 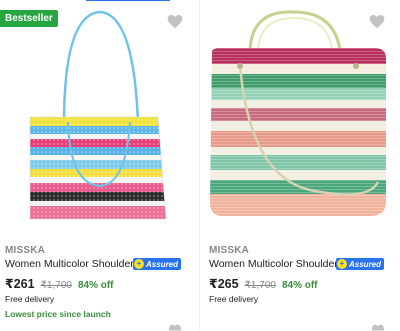 I want to click on price-row: ₹261 ₹1,700 84% off, so click(x=59, y=283).